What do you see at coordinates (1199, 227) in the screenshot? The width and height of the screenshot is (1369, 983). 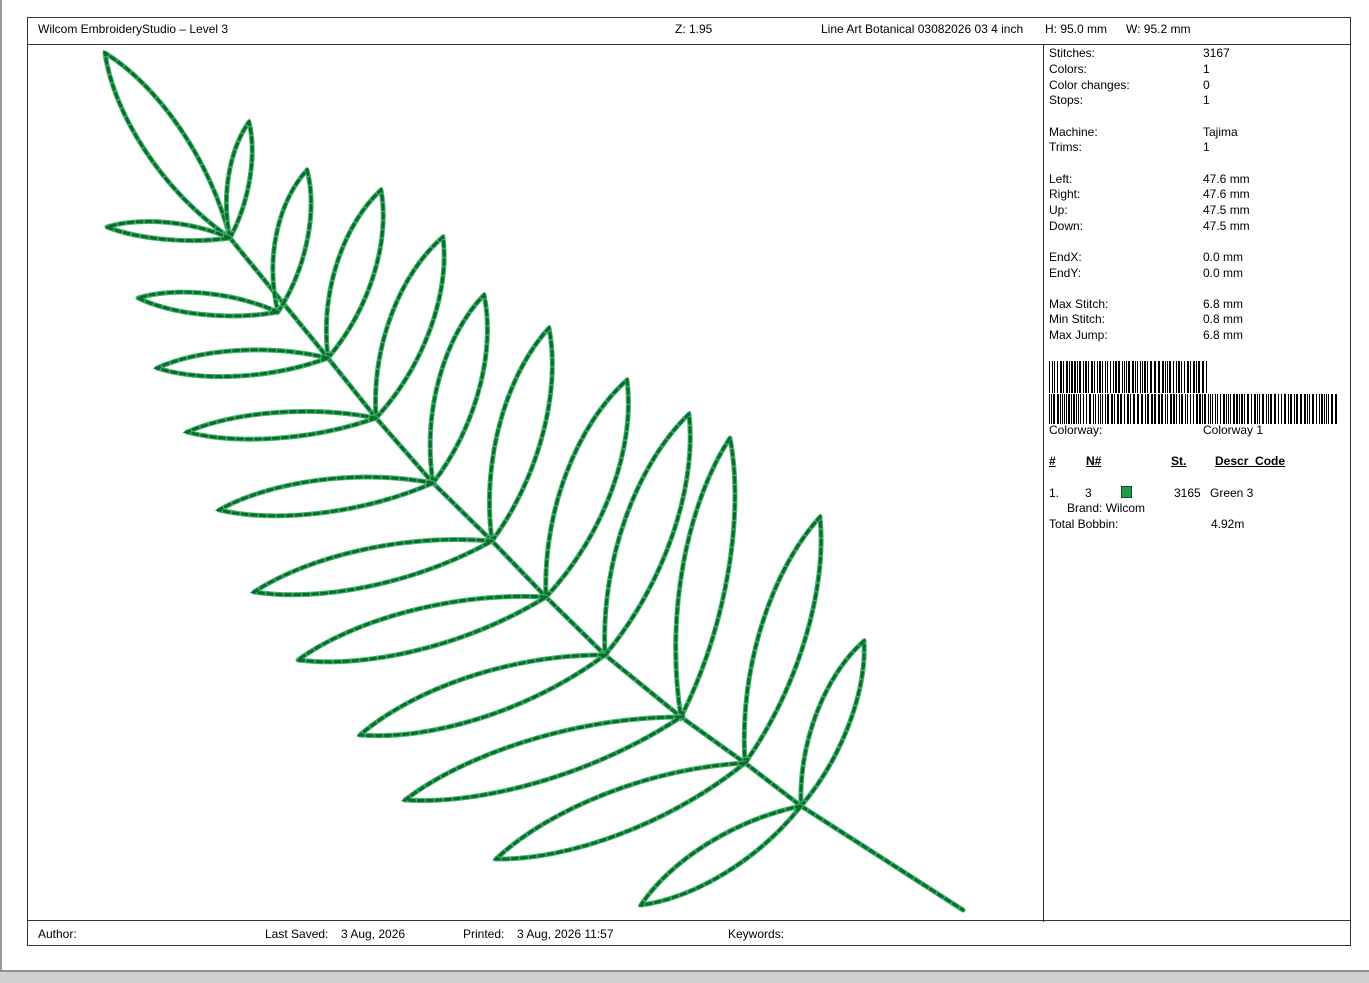 I see `stat-row: Down: 47.5 mm` at bounding box center [1199, 227].